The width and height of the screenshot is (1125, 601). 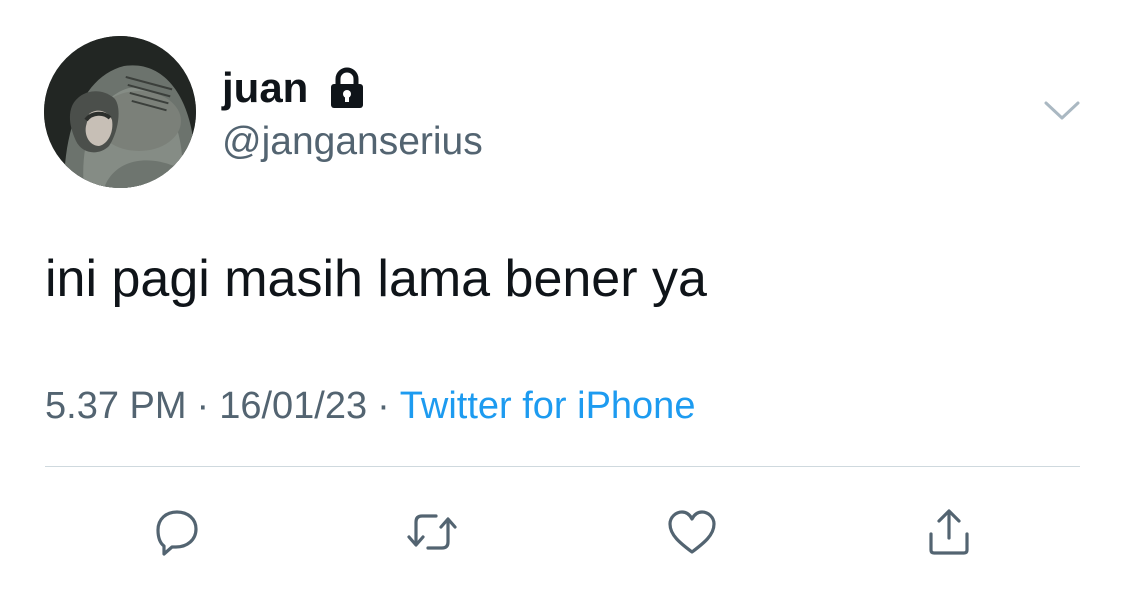 What do you see at coordinates (376, 279) in the screenshot?
I see `tweet-text: ini pagi masih lama bener ya` at bounding box center [376, 279].